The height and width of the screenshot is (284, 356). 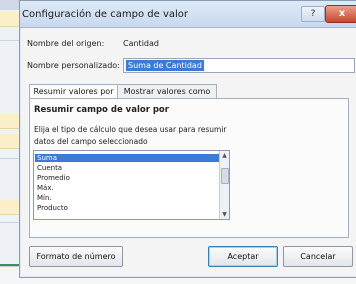 I want to click on custom-name-label: Nombre personalizado:, so click(x=73, y=65).